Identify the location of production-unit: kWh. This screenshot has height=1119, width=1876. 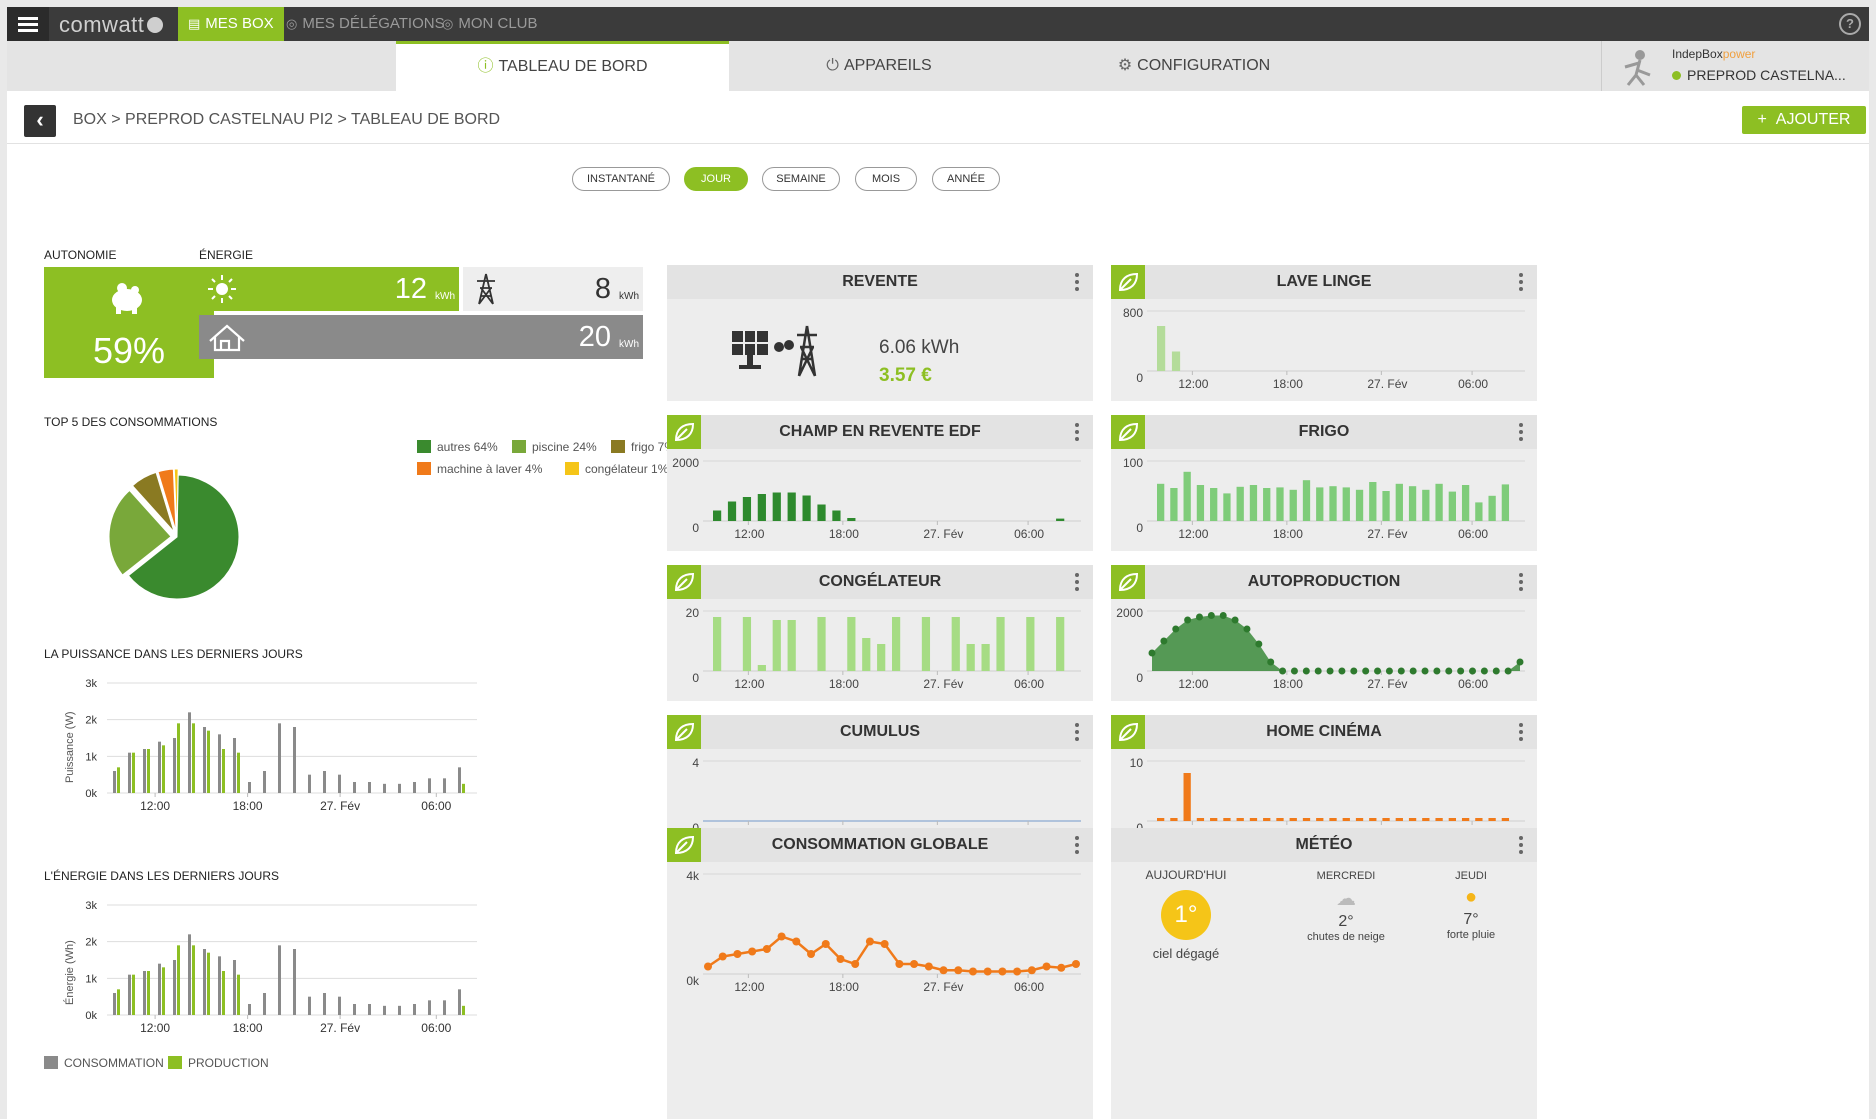
(445, 296).